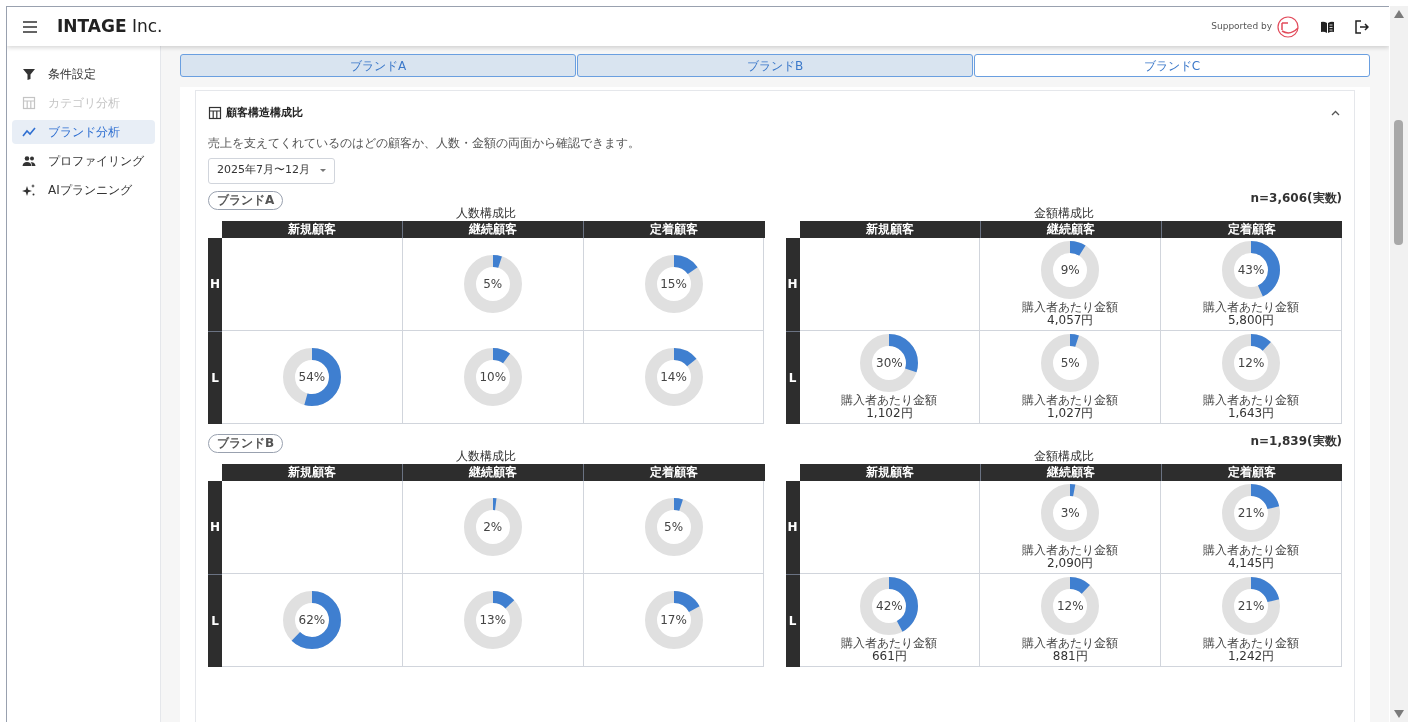 This screenshot has height=722, width=1410. What do you see at coordinates (1251, 269) in the screenshot?
I see `percent-label: 43%` at bounding box center [1251, 269].